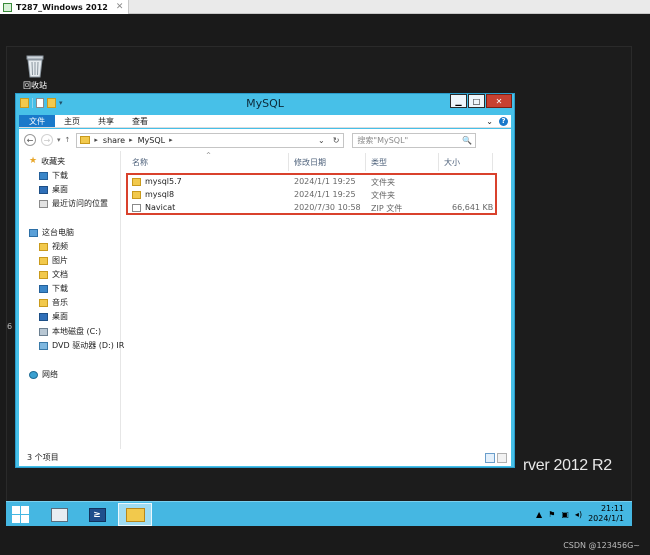 The width and height of the screenshot is (650, 555). Describe the element at coordinates (53, 260) in the screenshot. I see `nav-item-pictures: 图片` at that location.